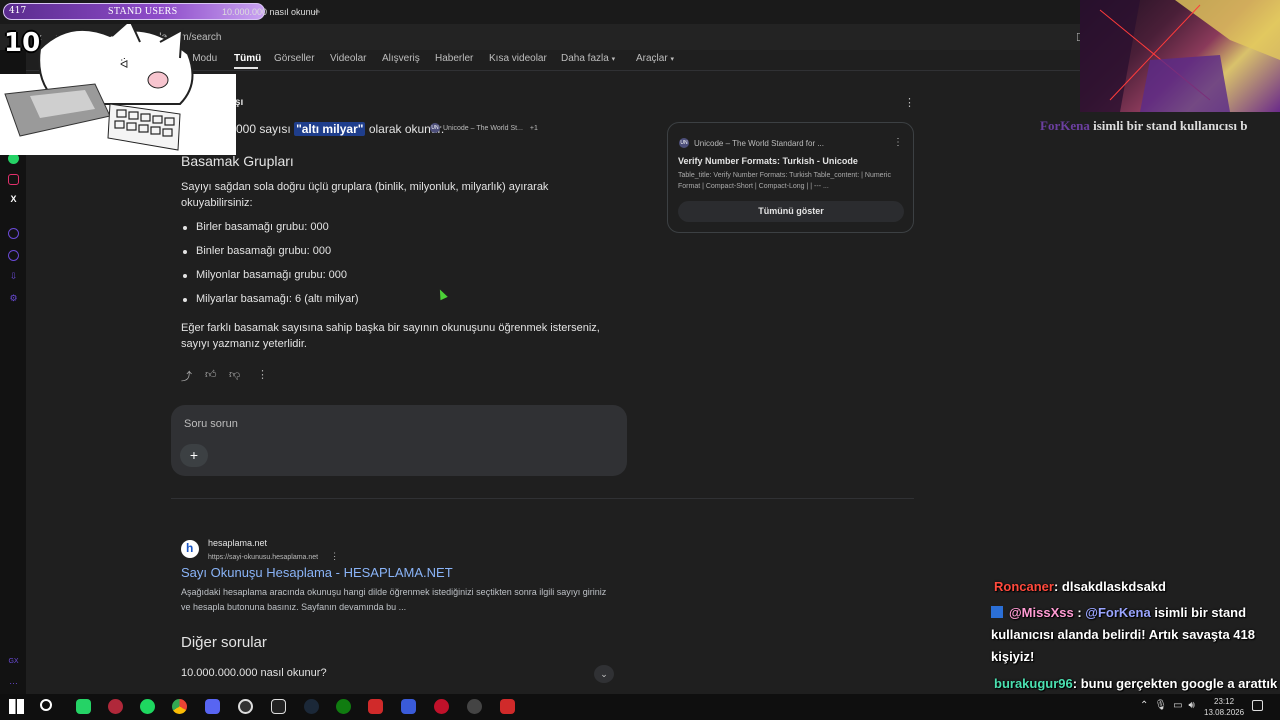 The width and height of the screenshot is (1280, 720). Describe the element at coordinates (1195, 705) in the screenshot. I see `volume-icon: 🔊︎` at that location.